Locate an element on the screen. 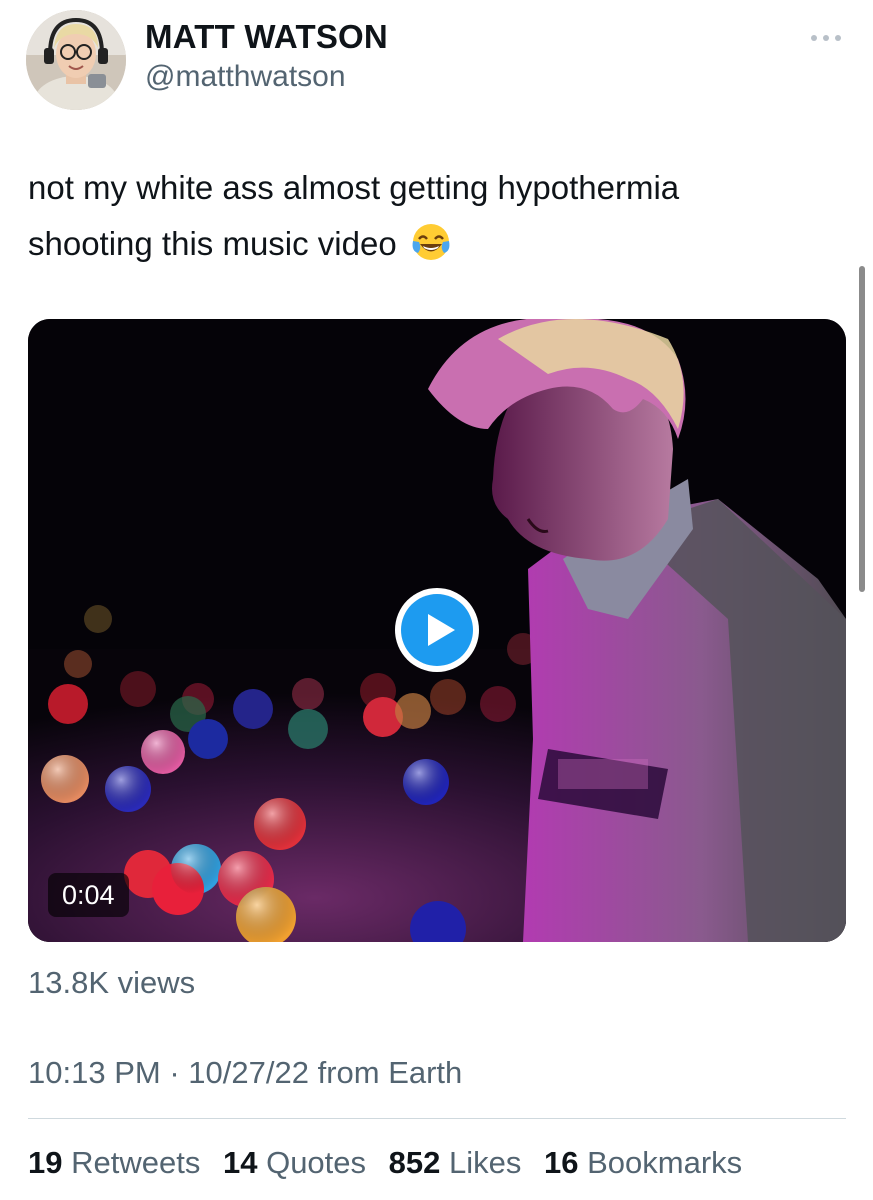 The image size is (873, 1200). tweet-time: 10:13 PM is located at coordinates (94, 1072).